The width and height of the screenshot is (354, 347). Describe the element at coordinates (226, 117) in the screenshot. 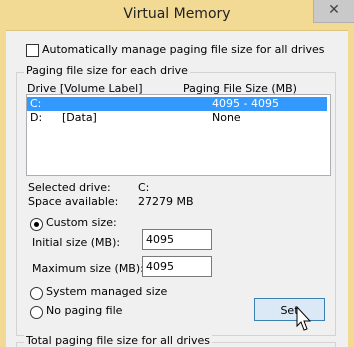

I see `drive-paging-size: None` at that location.